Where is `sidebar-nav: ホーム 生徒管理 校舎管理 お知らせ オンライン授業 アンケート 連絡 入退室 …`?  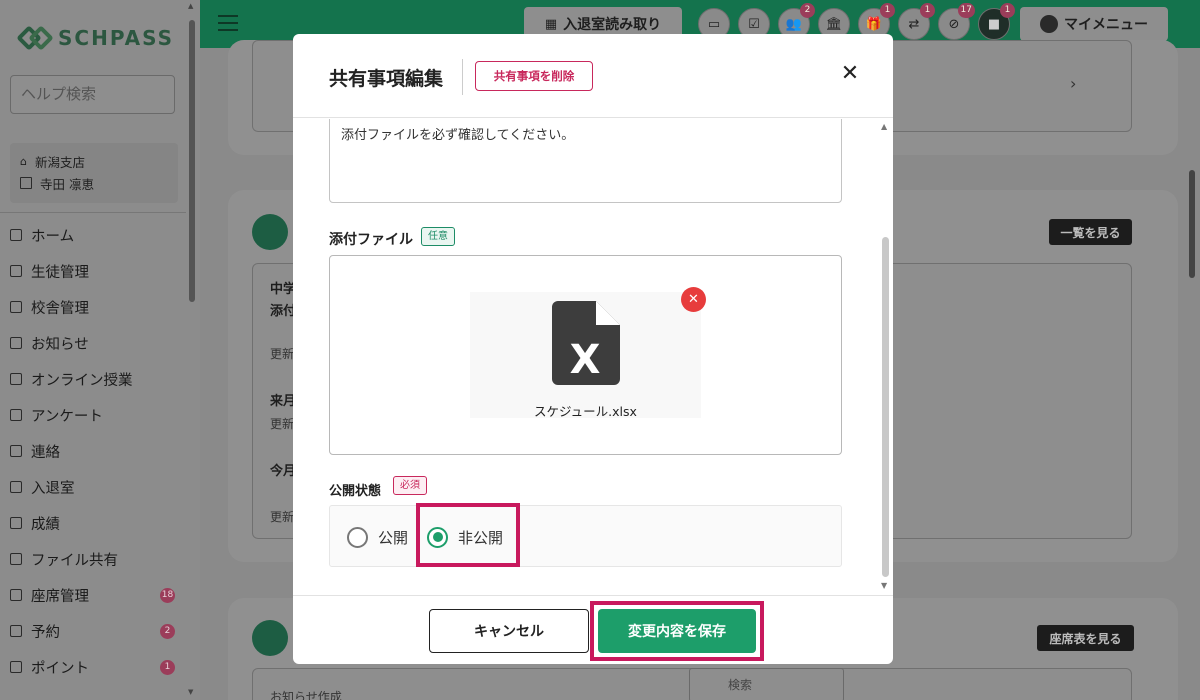
sidebar-nav: ホーム 生徒管理 校舎管理 お知らせ オンライン授業 アンケート 連絡 入退室 … is located at coordinates (93, 451).